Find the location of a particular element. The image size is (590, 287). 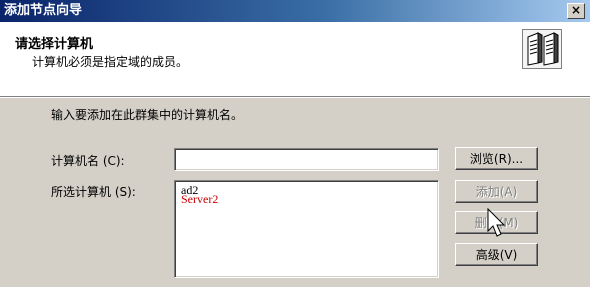

computers-icon is located at coordinates (542, 49).